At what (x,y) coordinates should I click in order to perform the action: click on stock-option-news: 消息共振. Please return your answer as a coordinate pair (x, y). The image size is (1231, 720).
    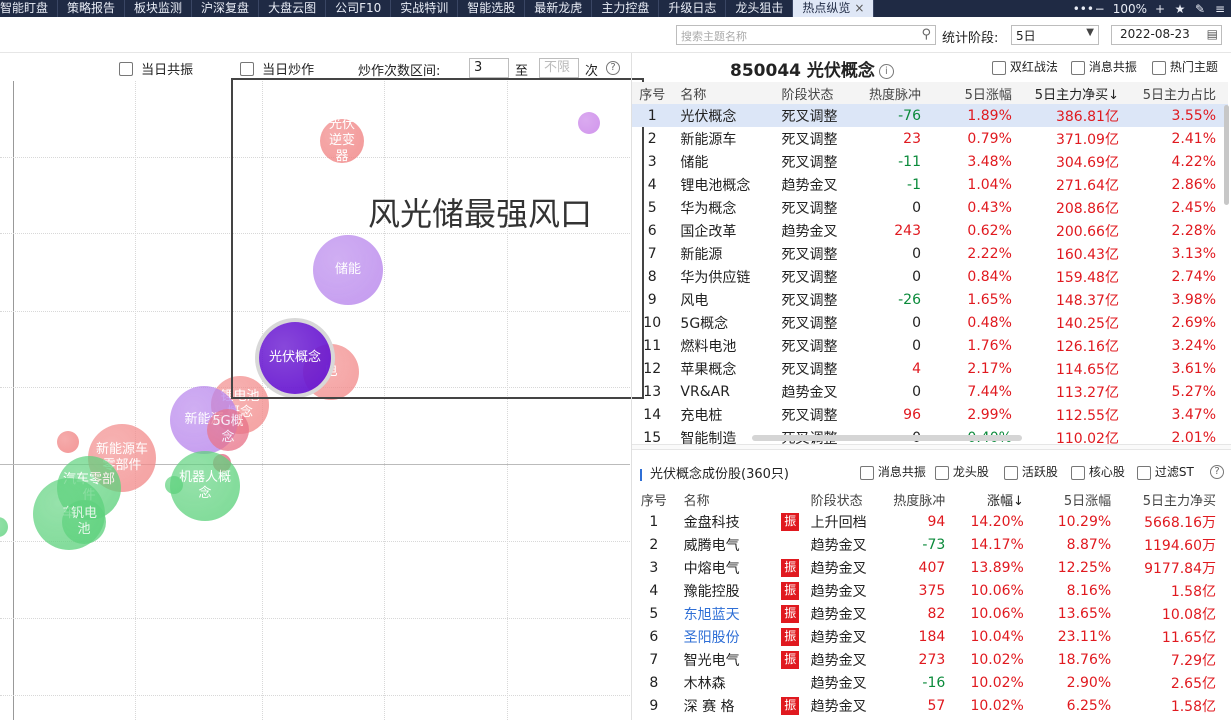
    Looking at the image, I should click on (893, 471).